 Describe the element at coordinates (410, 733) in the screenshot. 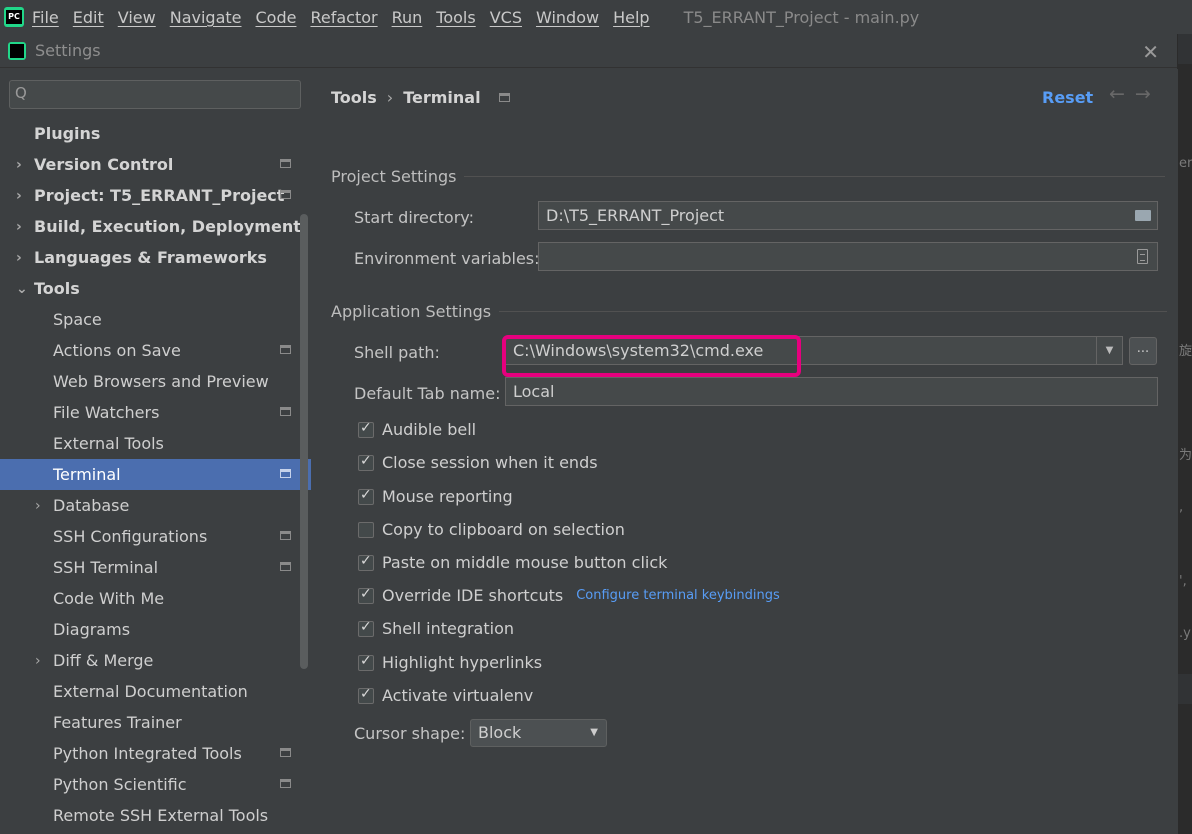

I see `cursor-shape-label: Cursor shape:` at that location.